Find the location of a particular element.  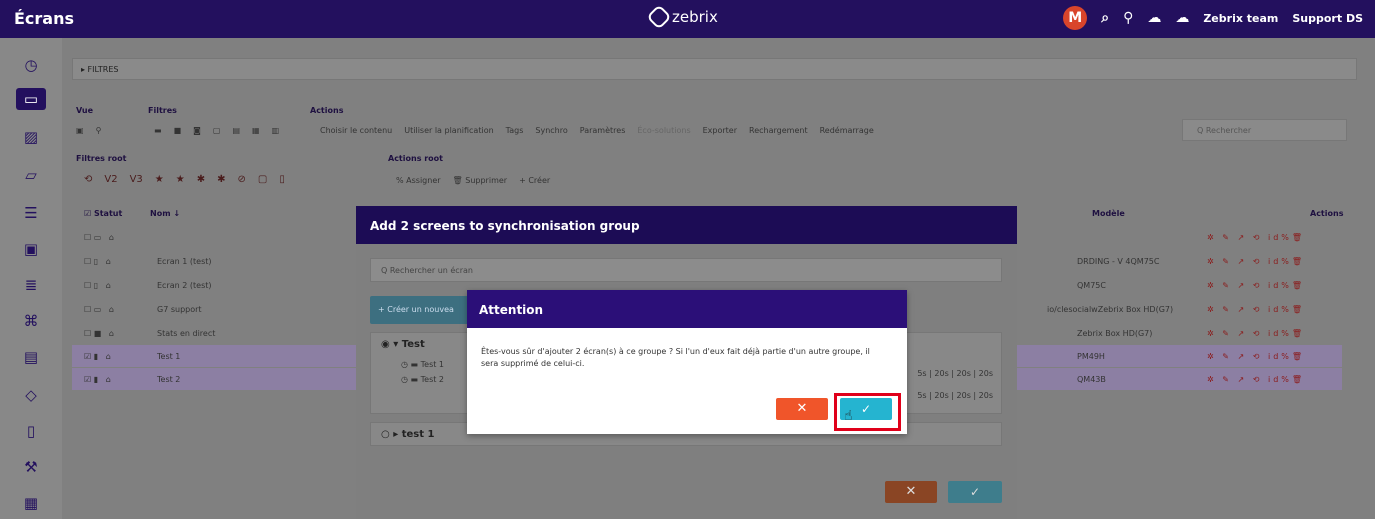

wrench-view-icon: ⚲ is located at coordinates (99, 130).